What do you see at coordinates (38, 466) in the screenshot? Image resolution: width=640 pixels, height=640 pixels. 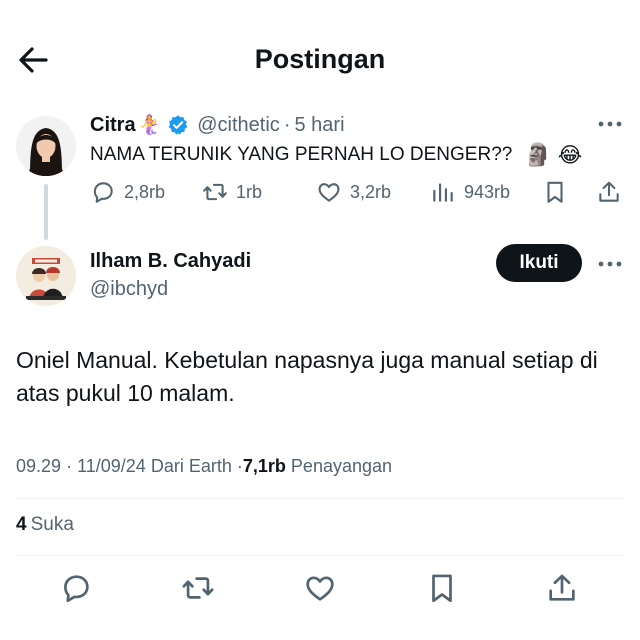 I see `tweet-time: 09.29` at bounding box center [38, 466].